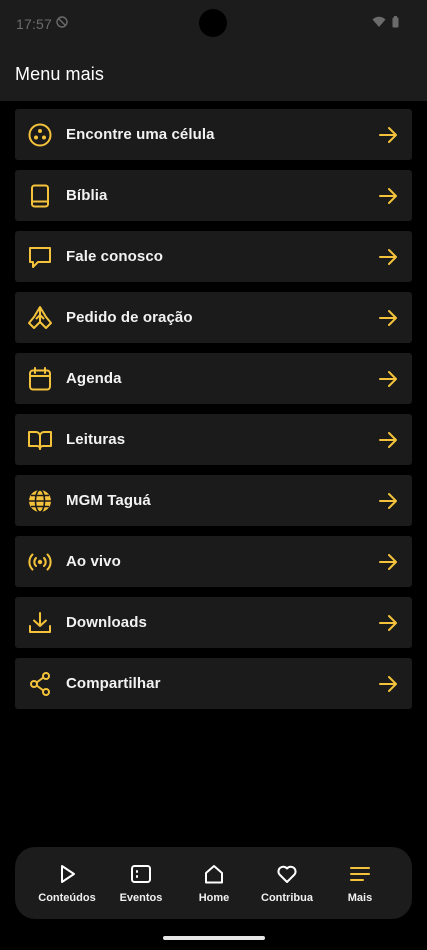  What do you see at coordinates (87, 195) in the screenshot?
I see `menu-item-label: Bíblia` at bounding box center [87, 195].